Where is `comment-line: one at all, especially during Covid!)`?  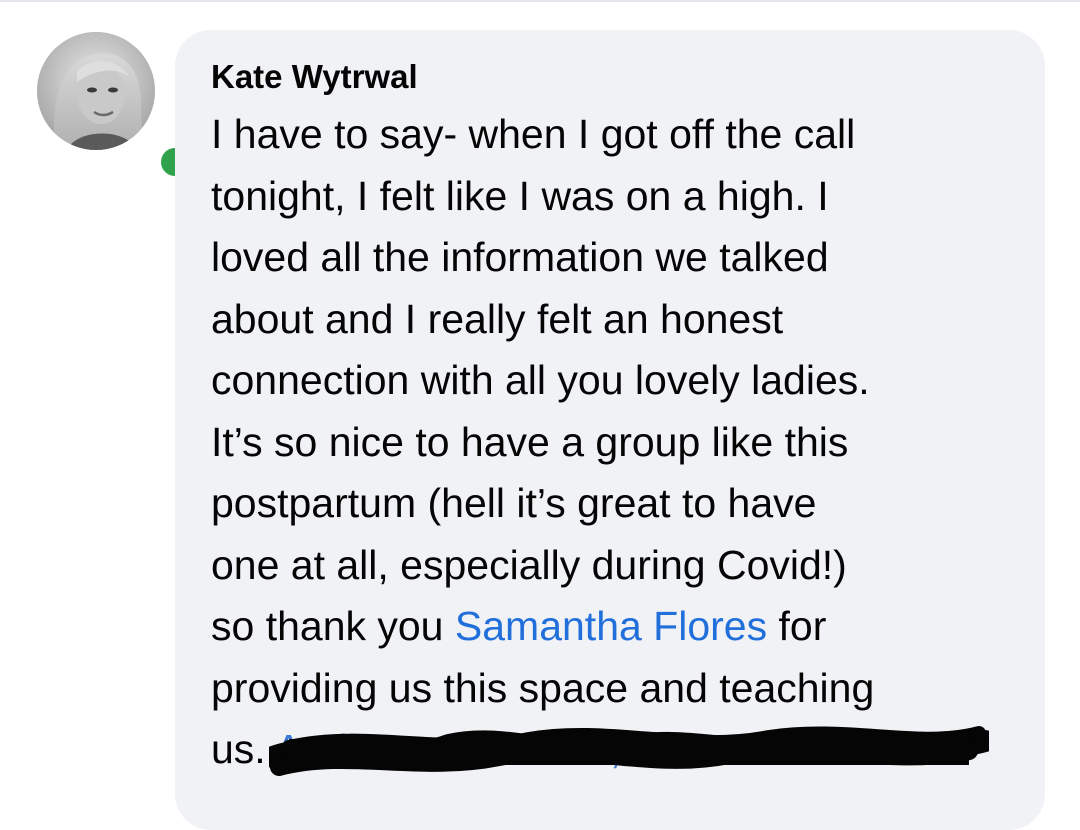 comment-line: one at all, especially during Covid!) is located at coordinates (529, 564).